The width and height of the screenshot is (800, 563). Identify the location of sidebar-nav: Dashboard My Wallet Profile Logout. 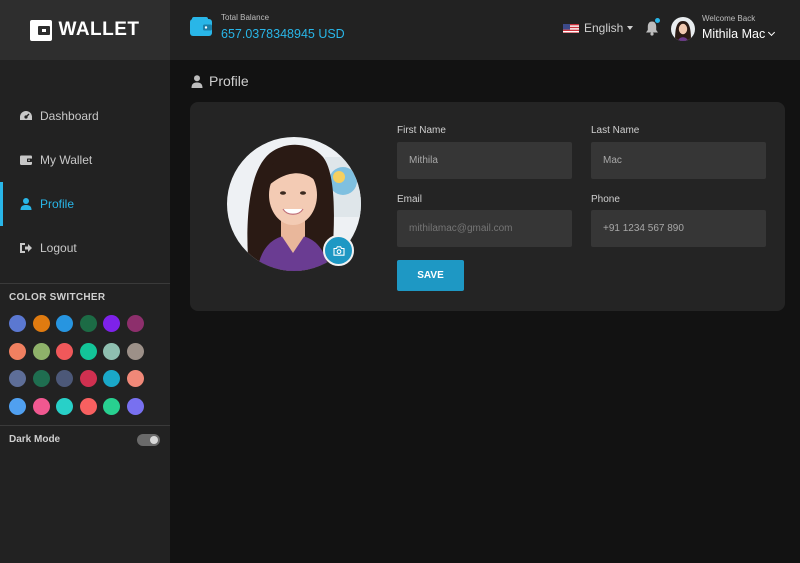
(85, 182).